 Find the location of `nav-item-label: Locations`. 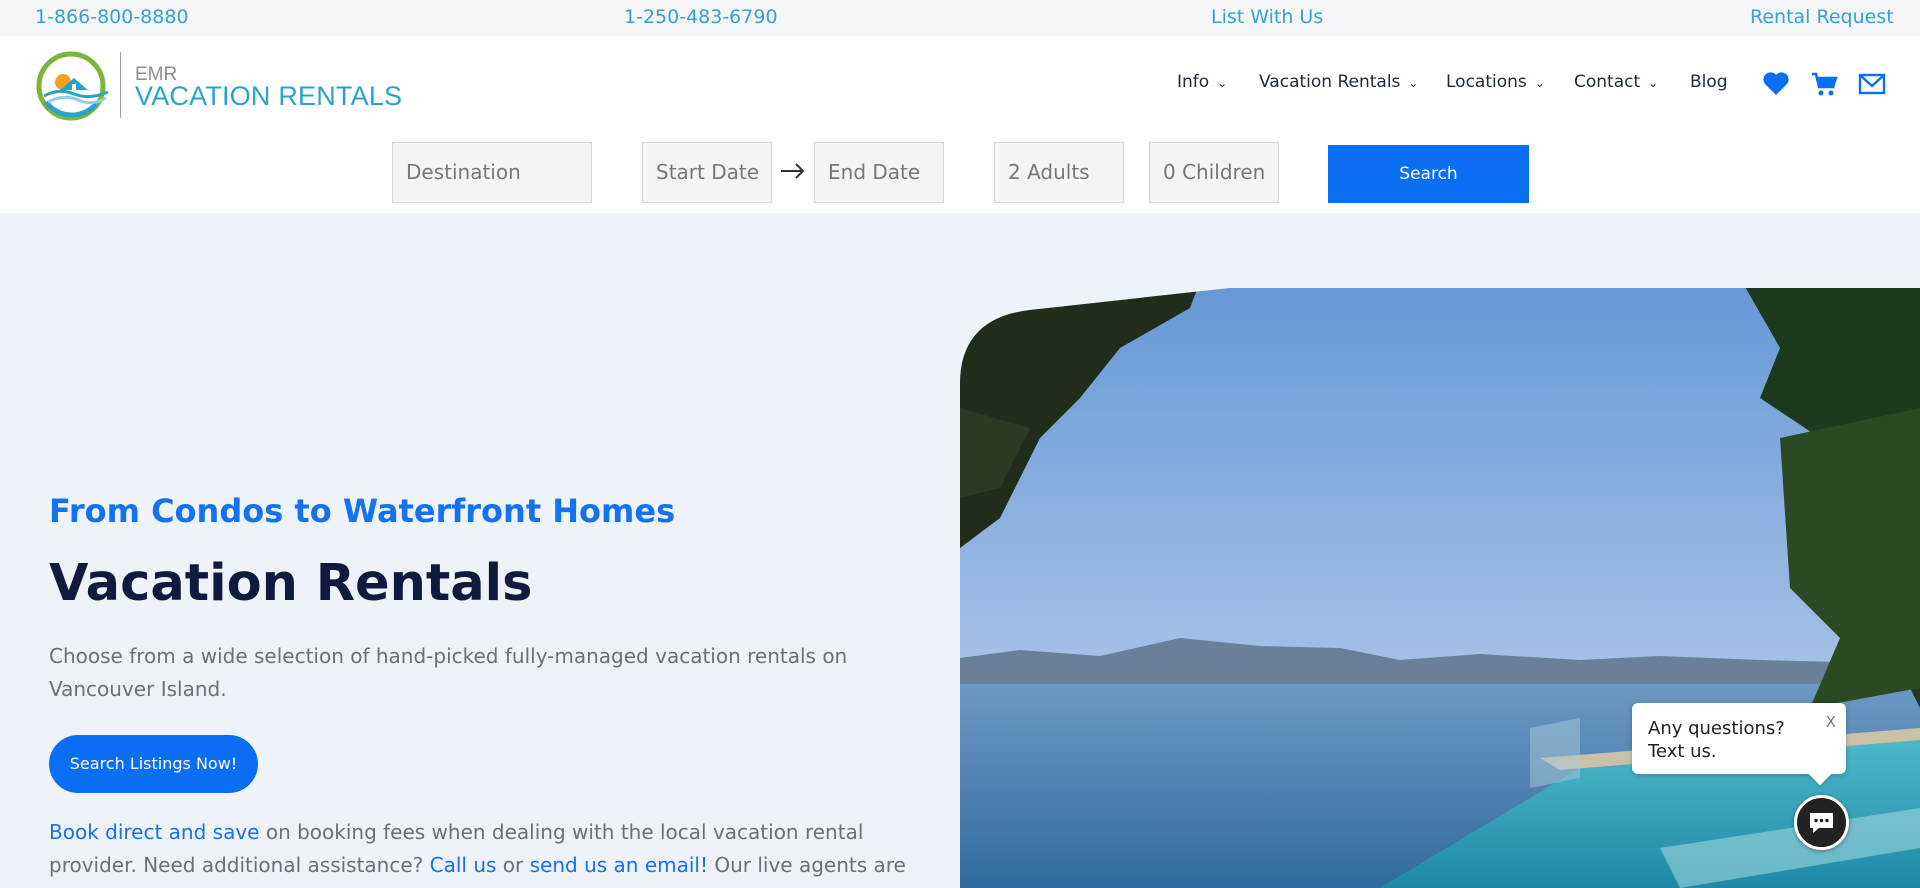

nav-item-label: Locations is located at coordinates (1486, 82).